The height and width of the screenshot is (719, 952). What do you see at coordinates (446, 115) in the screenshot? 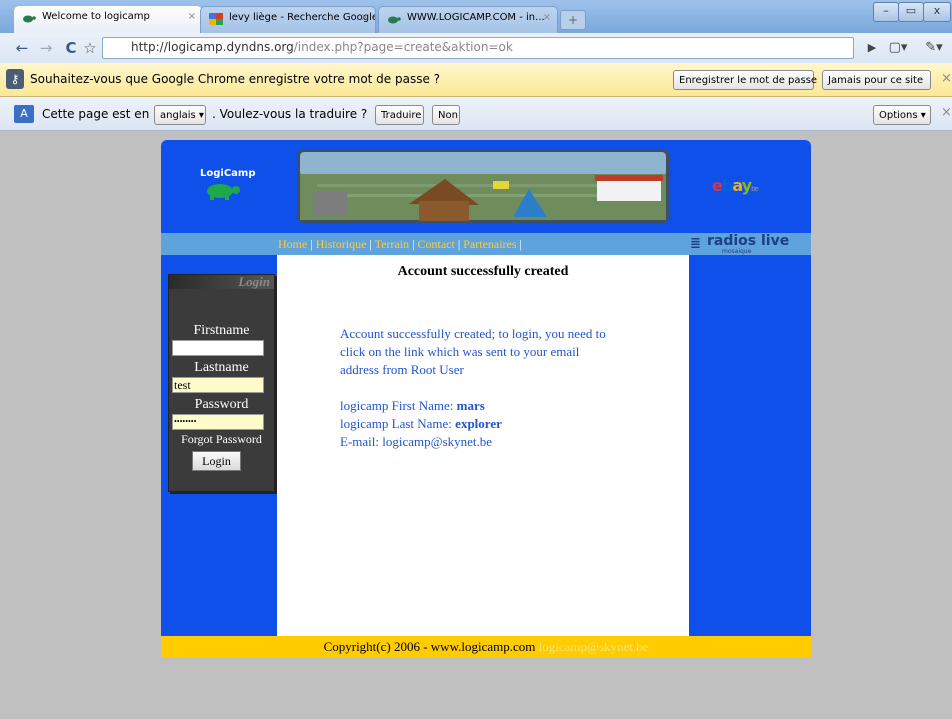
I see `no-translate-button: Non` at bounding box center [446, 115].